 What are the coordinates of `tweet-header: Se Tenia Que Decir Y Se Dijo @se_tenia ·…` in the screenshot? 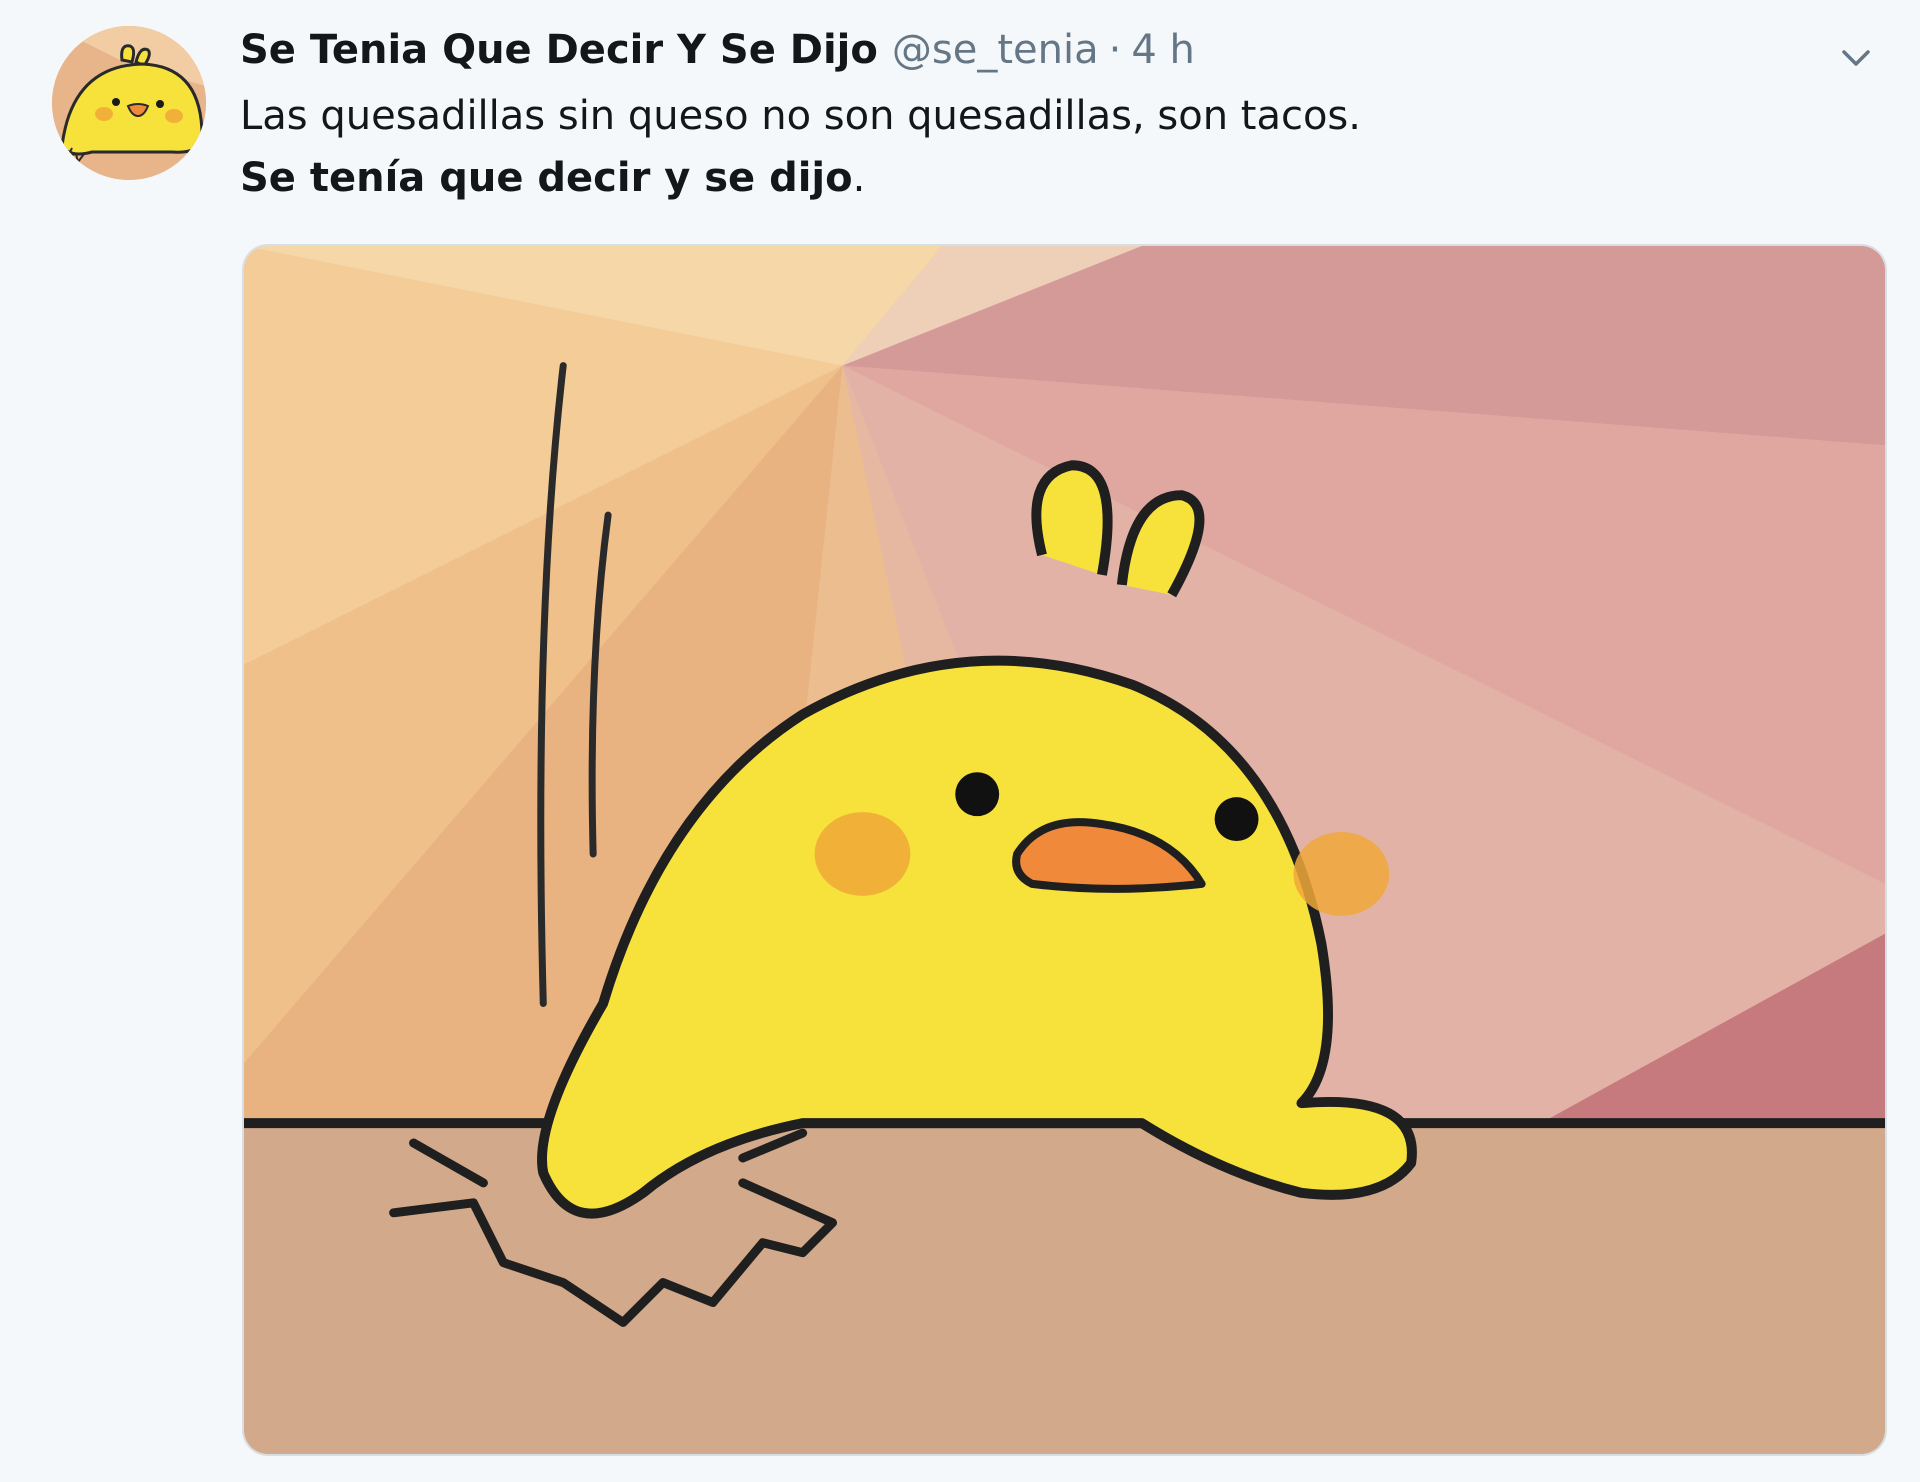 It's located at (717, 50).